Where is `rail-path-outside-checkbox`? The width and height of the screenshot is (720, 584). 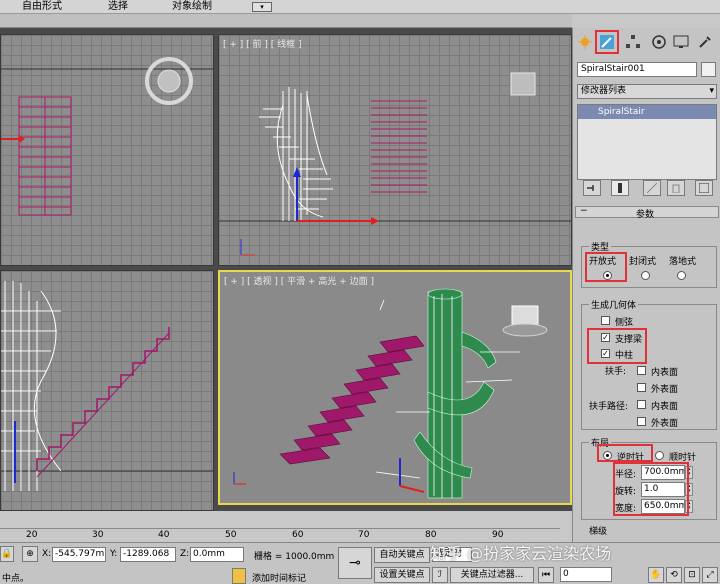
rail-path-outside-checkbox is located at coordinates (641, 421).